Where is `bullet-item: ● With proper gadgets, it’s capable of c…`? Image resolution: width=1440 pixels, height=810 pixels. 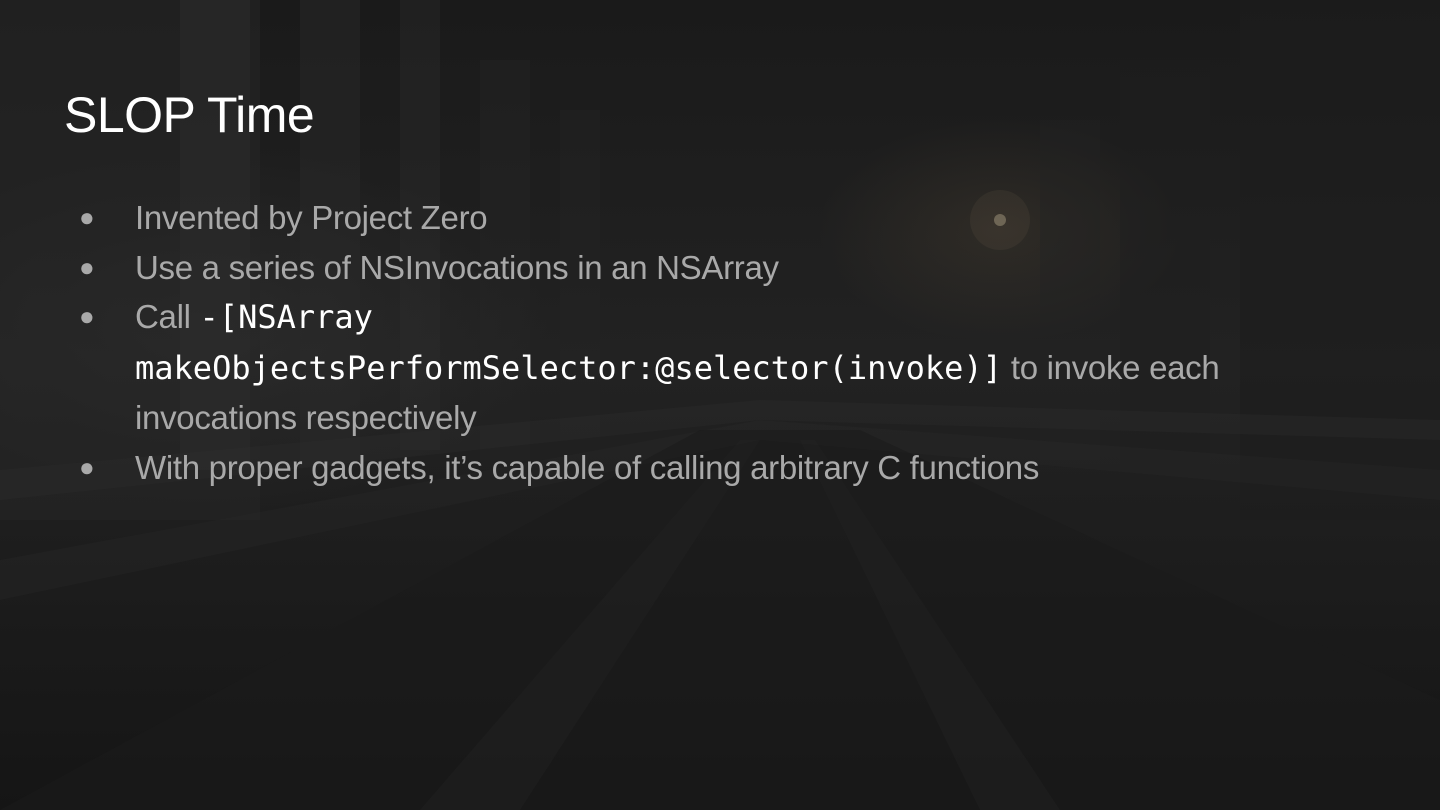
bullet-item: ● With proper gadgets, it’s capable of c… is located at coordinates (720, 468).